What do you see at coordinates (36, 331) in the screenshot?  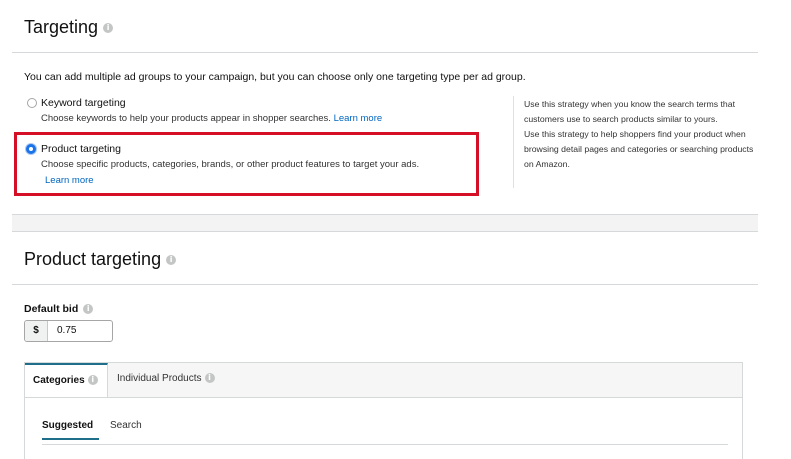 I see `currency-symbol: $` at bounding box center [36, 331].